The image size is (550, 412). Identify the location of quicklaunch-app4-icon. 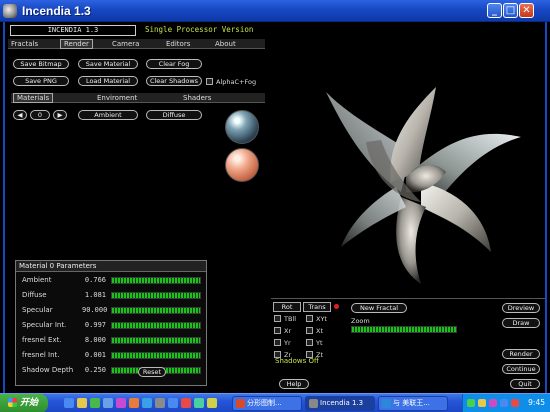
(160, 403).